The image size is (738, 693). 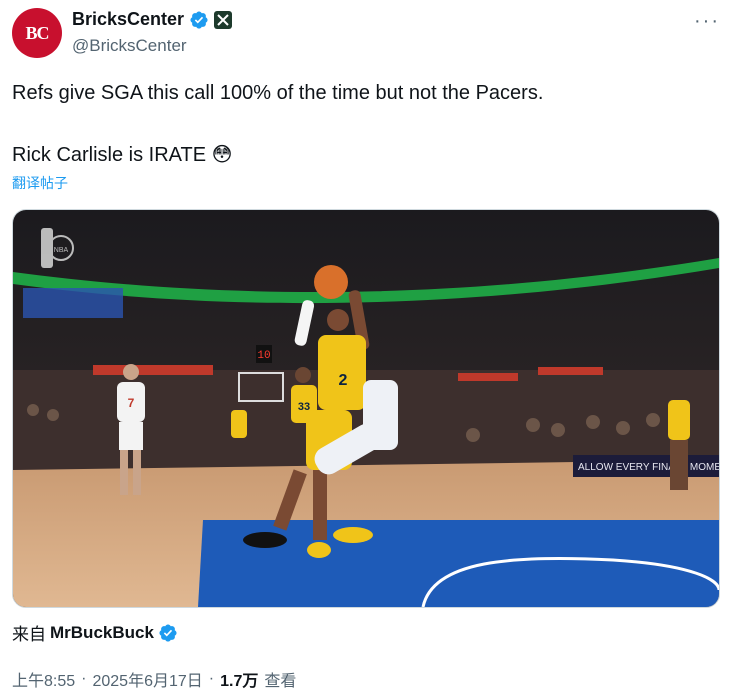 I want to click on flushed-face-emoji-icon: 😳, so click(x=222, y=155).